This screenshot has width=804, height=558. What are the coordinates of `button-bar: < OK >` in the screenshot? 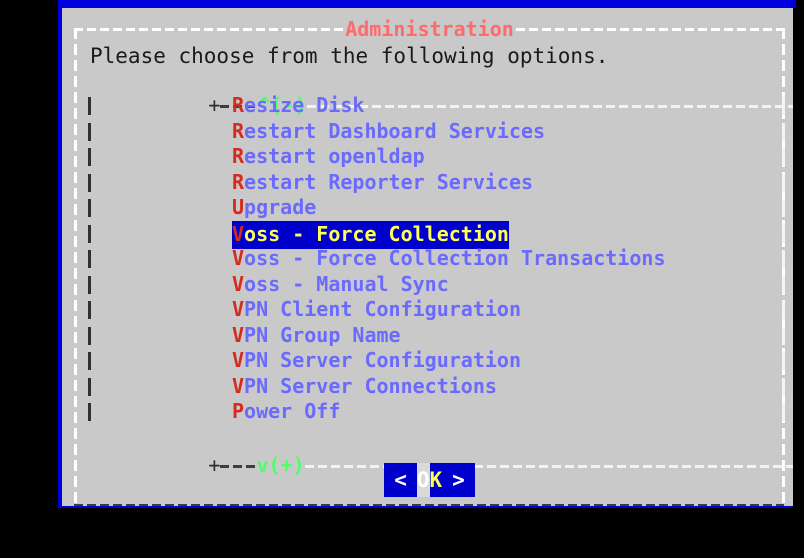 It's located at (429, 480).